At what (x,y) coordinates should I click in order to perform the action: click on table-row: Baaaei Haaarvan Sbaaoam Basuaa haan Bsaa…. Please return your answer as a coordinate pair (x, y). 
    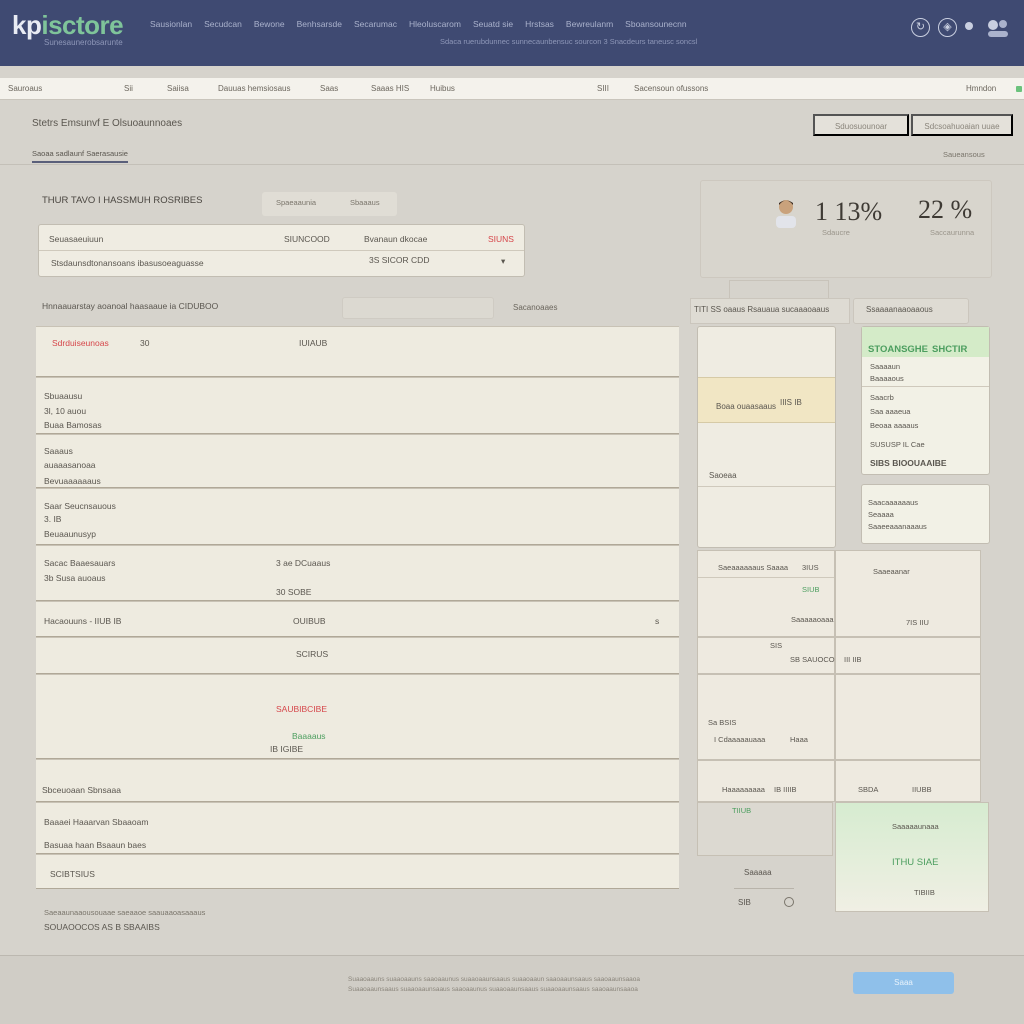
    Looking at the image, I should click on (357, 828).